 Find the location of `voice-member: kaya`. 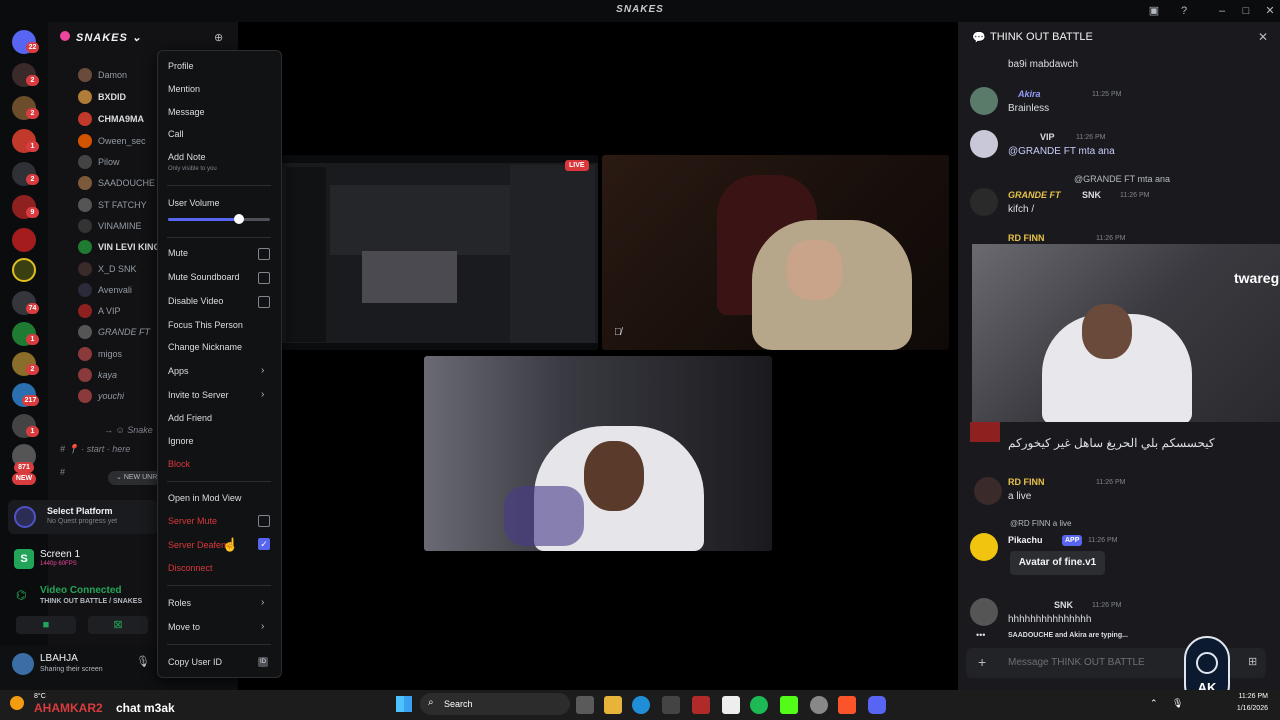

voice-member: kaya is located at coordinates (97, 375).